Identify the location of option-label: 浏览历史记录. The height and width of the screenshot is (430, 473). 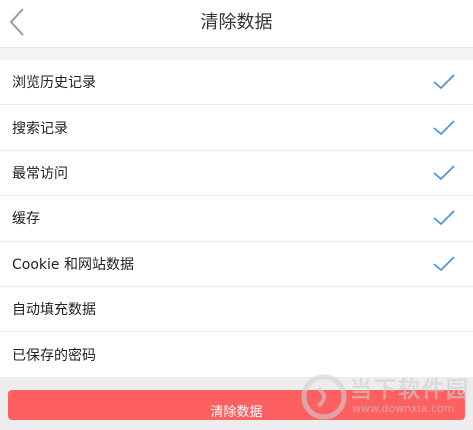
(54, 83).